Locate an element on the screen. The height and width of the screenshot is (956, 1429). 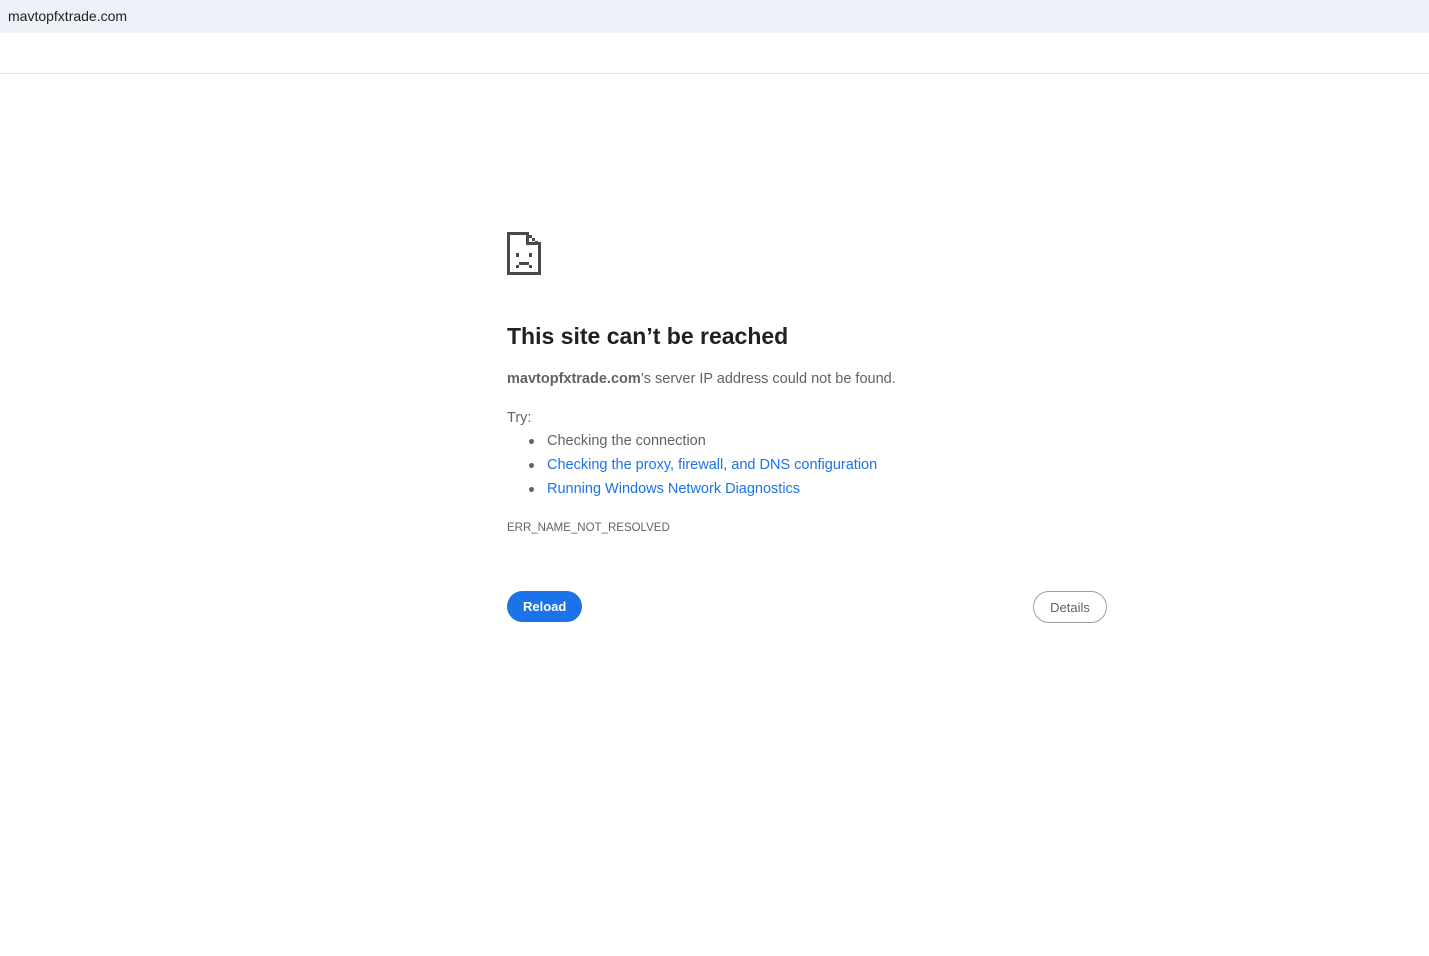
reload-button: Reload is located at coordinates (545, 606).